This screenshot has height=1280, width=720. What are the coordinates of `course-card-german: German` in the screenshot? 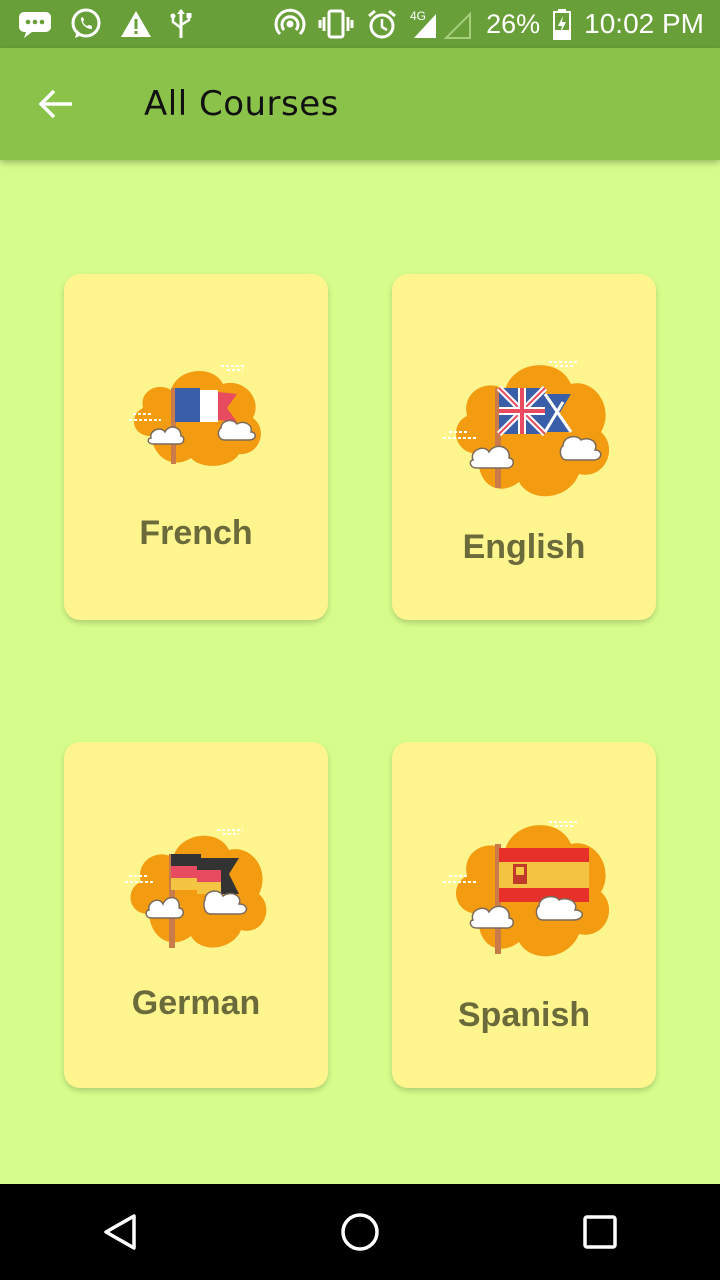 It's located at (196, 915).